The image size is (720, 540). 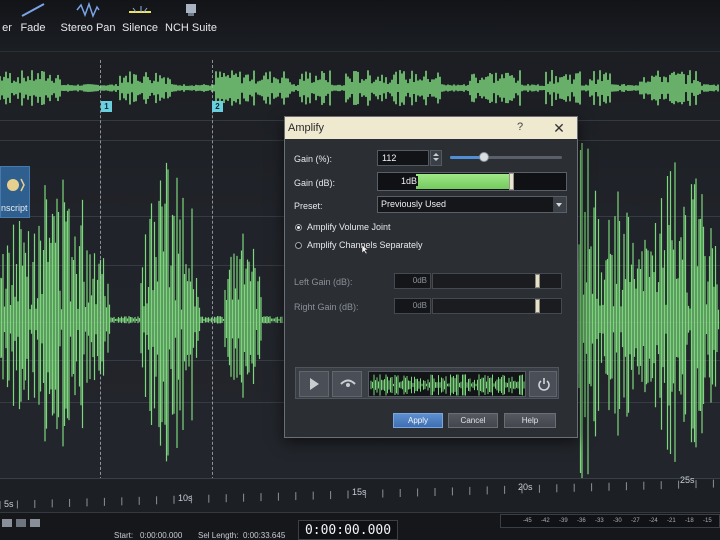 I want to click on timeline-ruler: 5s 10s 15s 20s 25s, so click(x=360, y=493).